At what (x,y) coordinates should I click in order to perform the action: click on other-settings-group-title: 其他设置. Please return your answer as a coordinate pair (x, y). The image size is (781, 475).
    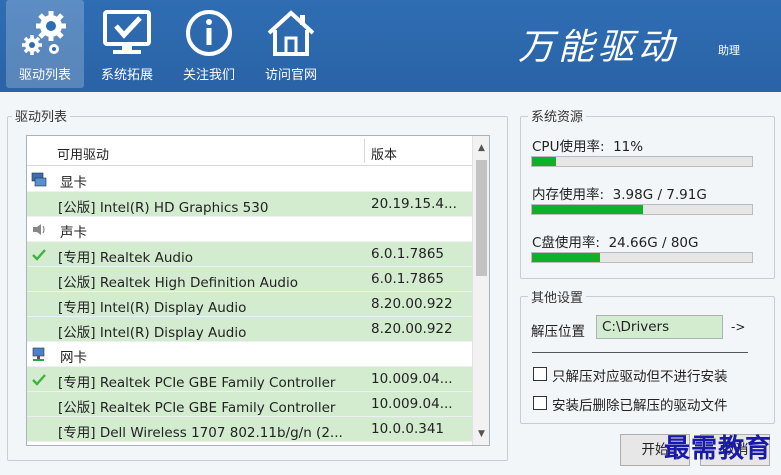
    Looking at the image, I should click on (557, 296).